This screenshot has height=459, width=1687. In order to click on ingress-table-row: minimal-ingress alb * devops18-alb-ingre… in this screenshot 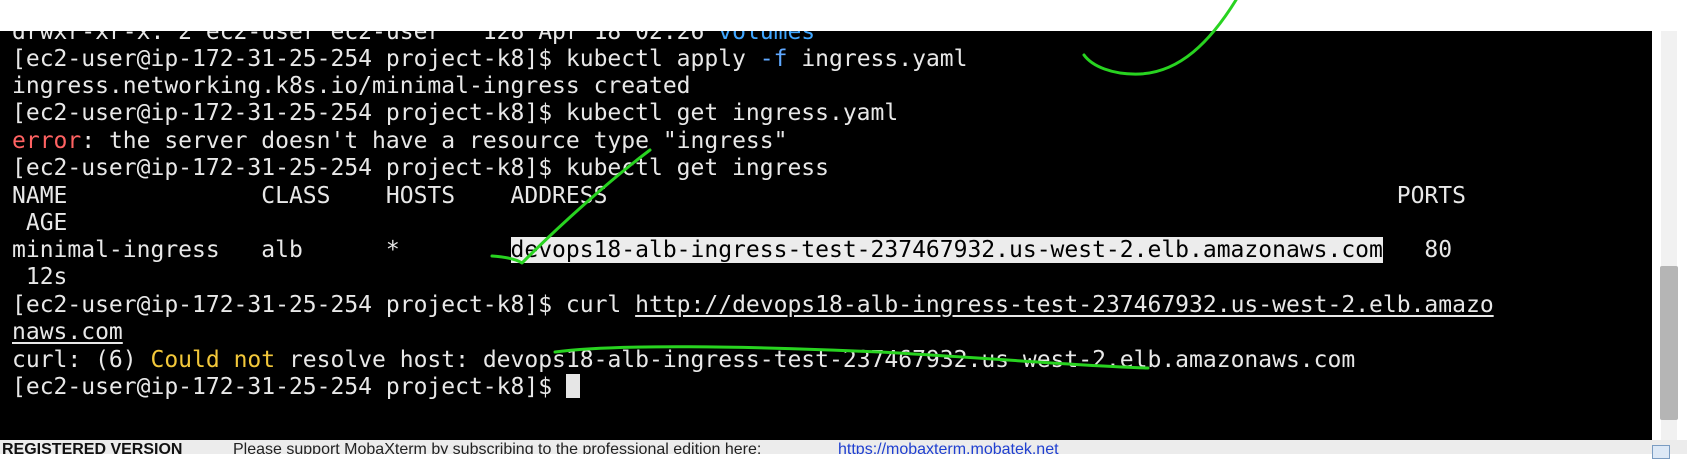, I will do `click(732, 250)`.